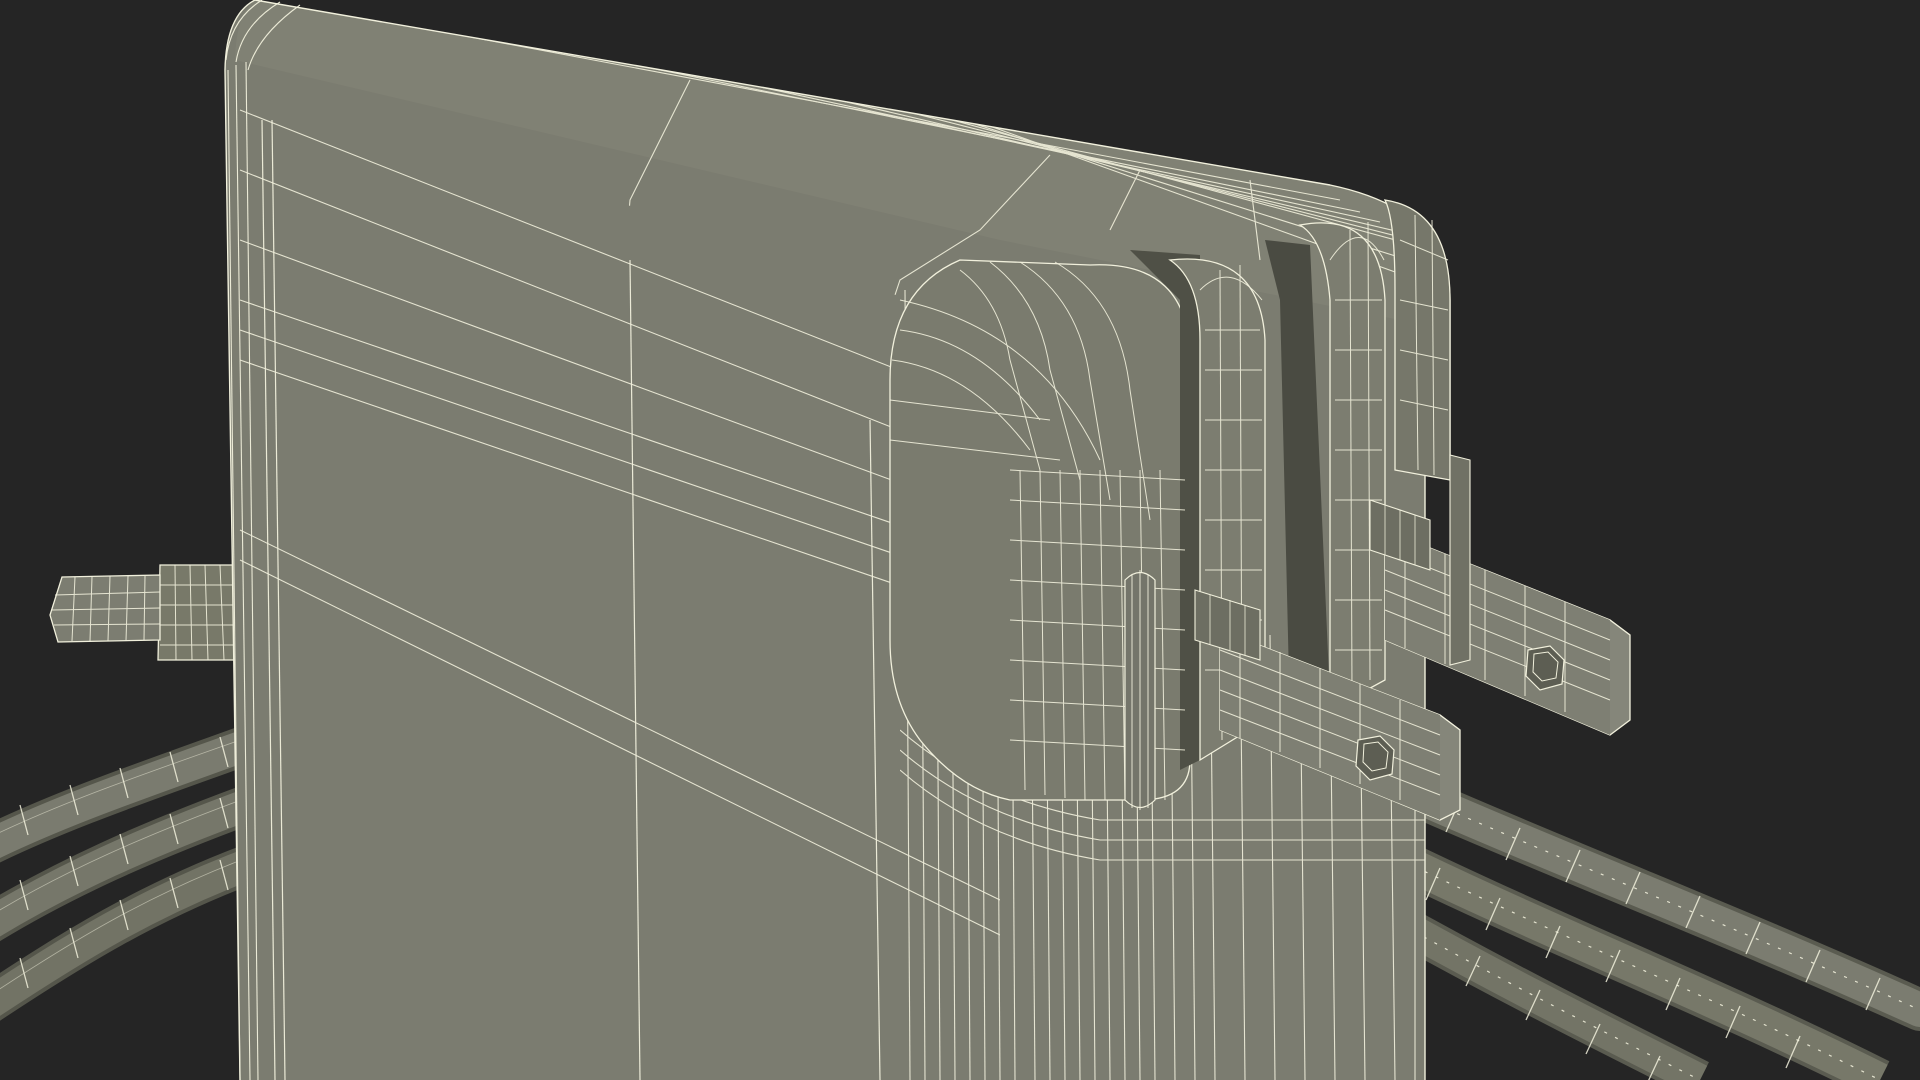  I want to click on side-tab, so click(1460, 560).